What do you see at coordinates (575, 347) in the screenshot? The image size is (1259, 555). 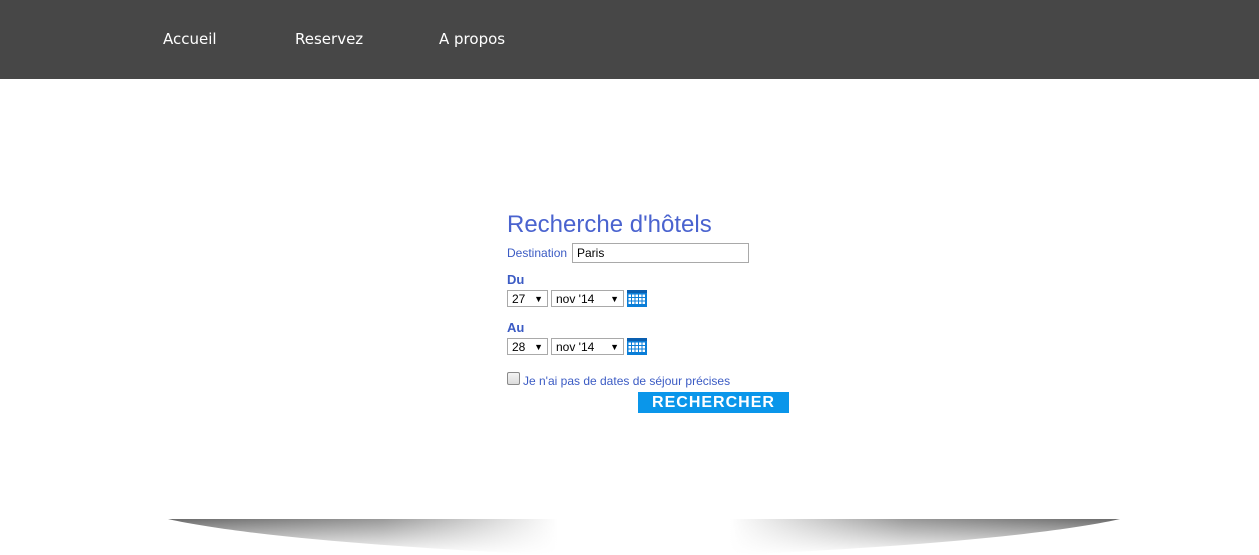 I see `to-month-value: nov '14` at bounding box center [575, 347].